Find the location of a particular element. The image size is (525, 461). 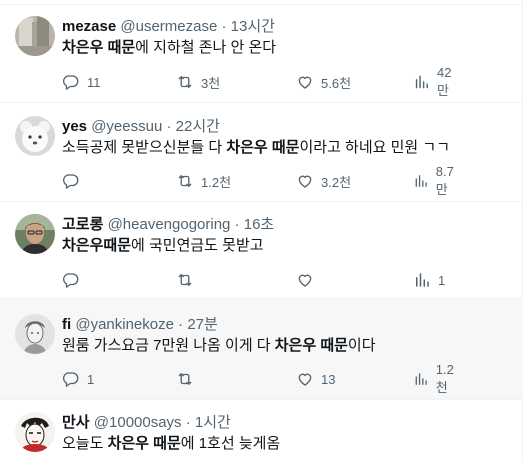

timestamp: 27분 is located at coordinates (202, 324).